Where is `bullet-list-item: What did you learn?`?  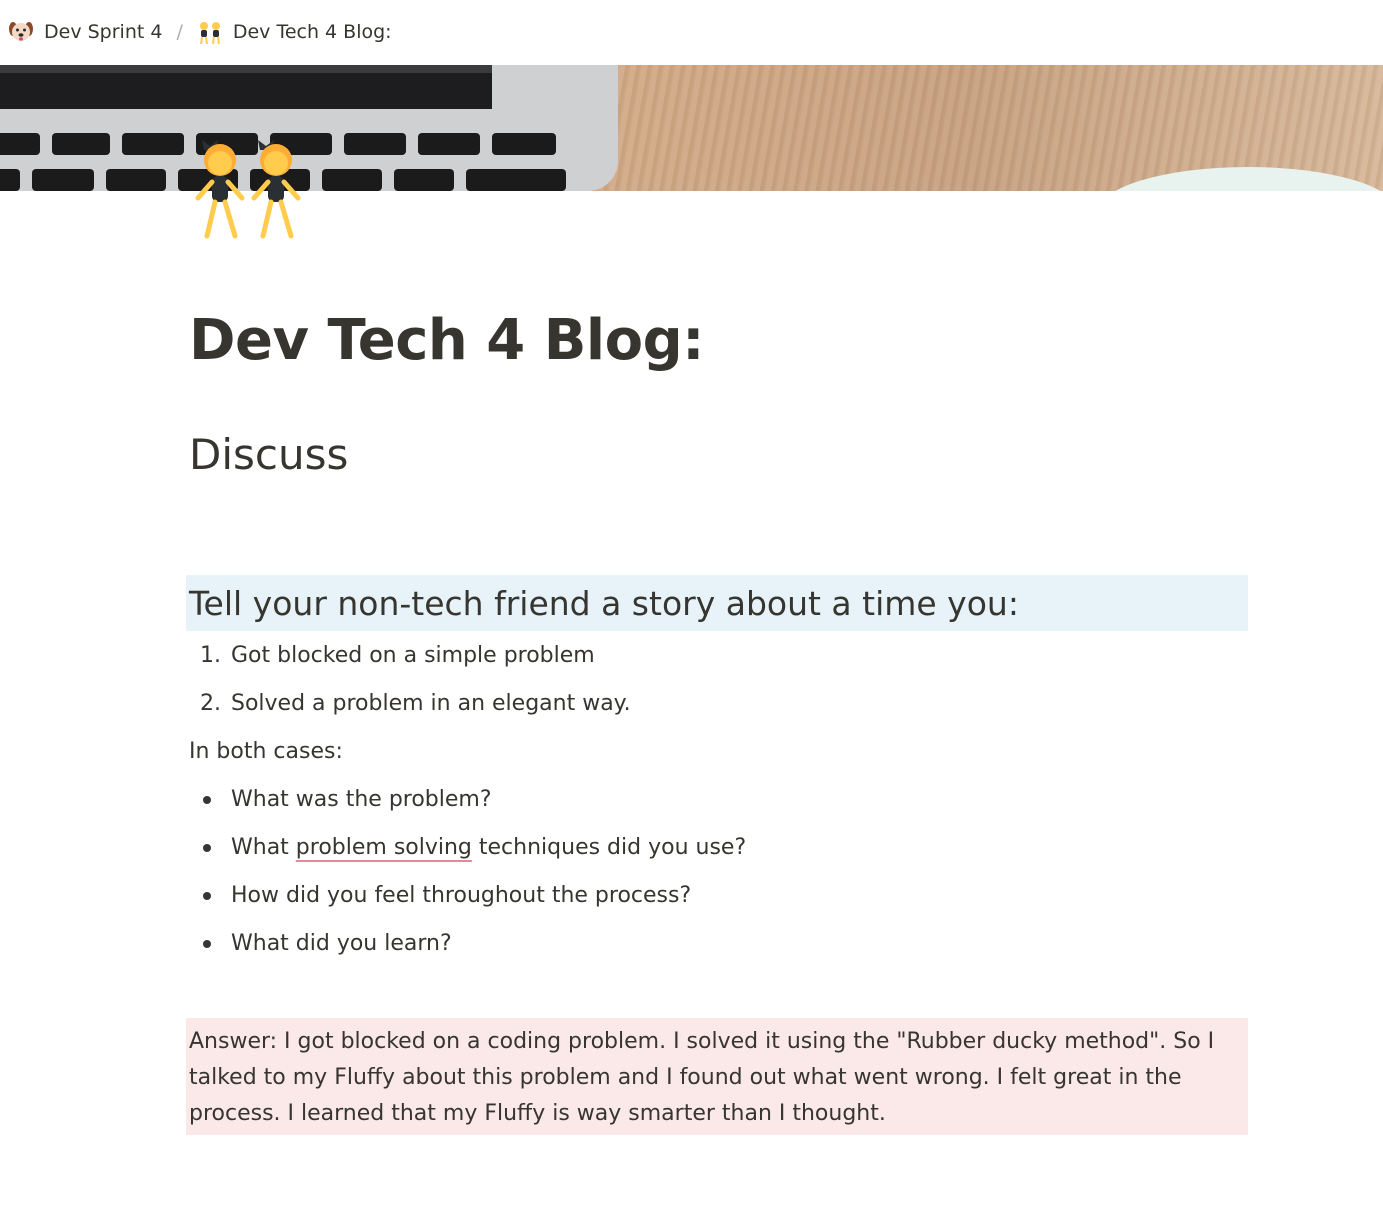
bullet-list-item: What did you learn? is located at coordinates (320, 943).